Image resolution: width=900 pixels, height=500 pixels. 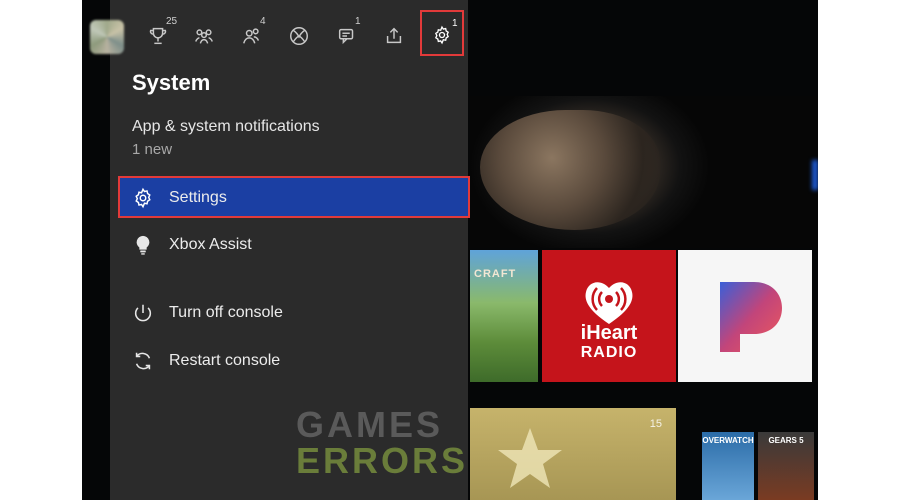 What do you see at coordinates (171, 82) in the screenshot?
I see `panel-title: System` at bounding box center [171, 82].